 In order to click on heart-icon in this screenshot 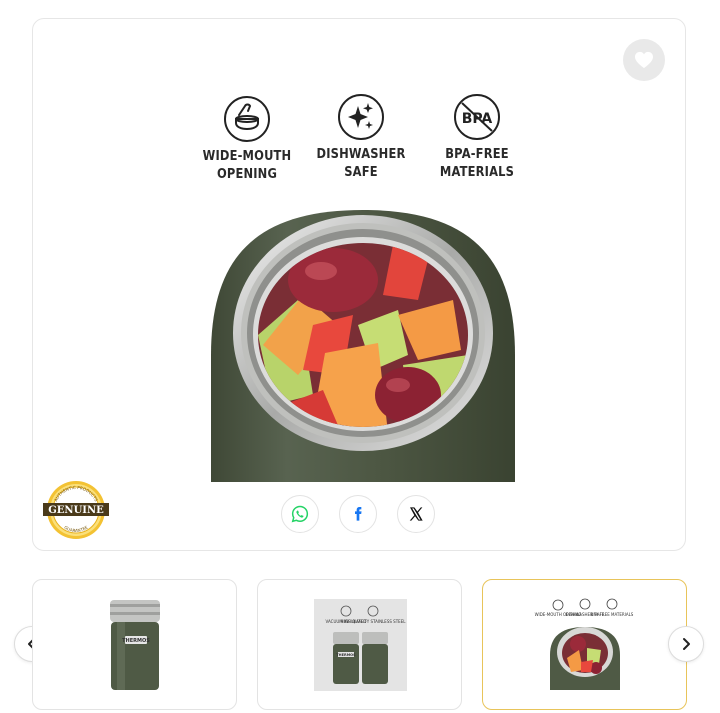, I will do `click(644, 60)`.